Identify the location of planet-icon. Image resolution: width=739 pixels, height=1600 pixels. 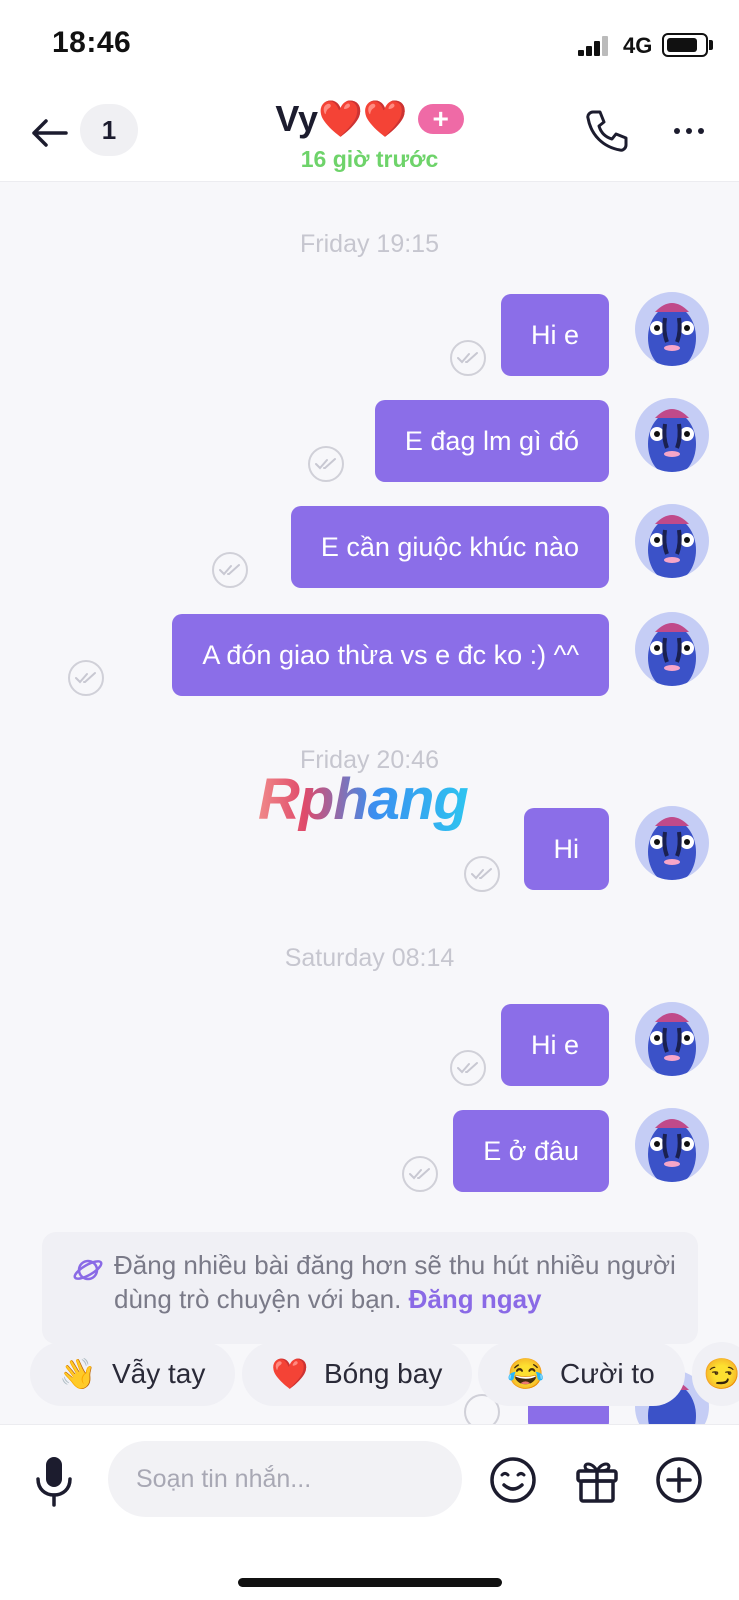
(88, 1270).